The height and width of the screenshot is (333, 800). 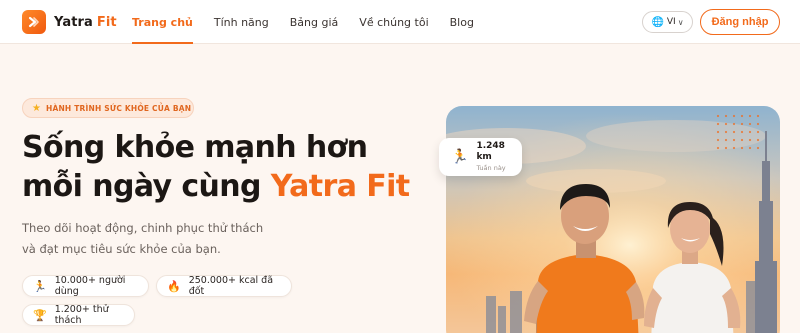 I want to click on brand-logo: Yatra Fit, so click(x=69, y=22).